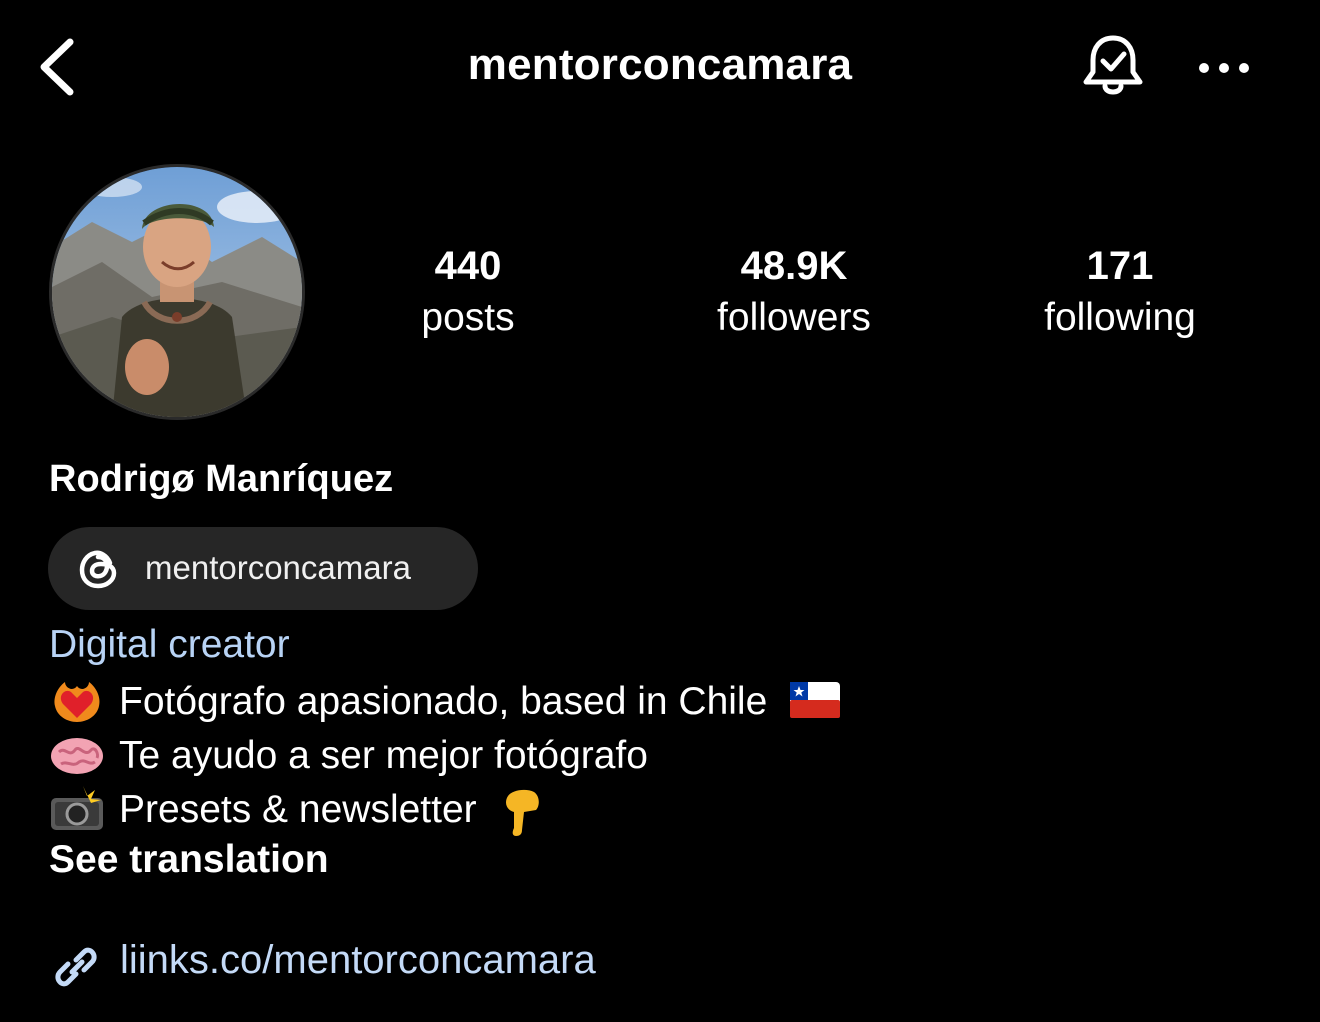 Image resolution: width=1320 pixels, height=1022 pixels. What do you see at coordinates (1120, 290) in the screenshot?
I see `following-stat: 171 following` at bounding box center [1120, 290].